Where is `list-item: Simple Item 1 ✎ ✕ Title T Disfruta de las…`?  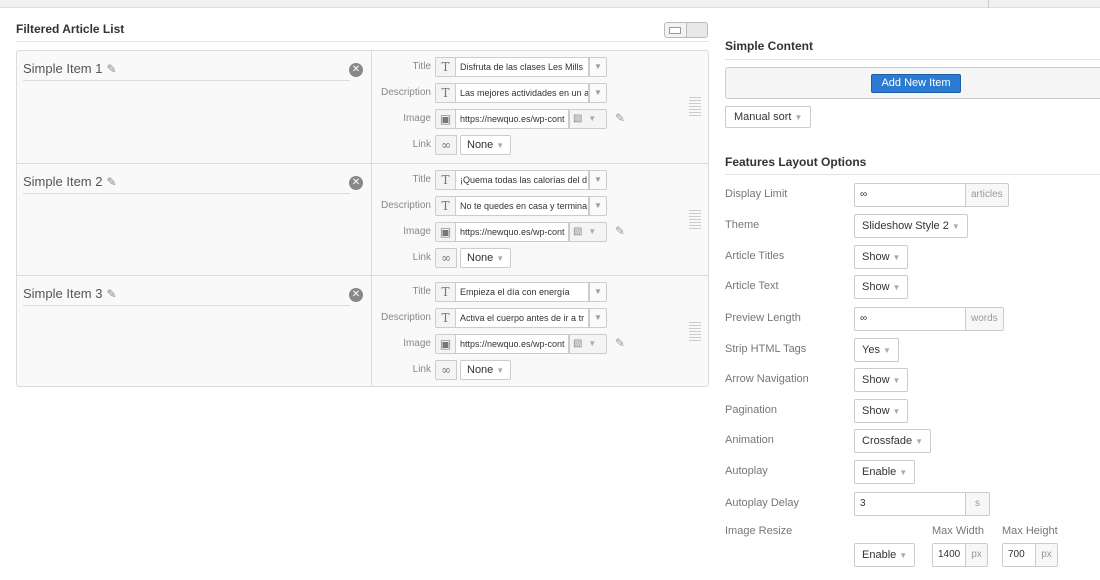 list-item: Simple Item 1 ✎ ✕ Title T Disfruta de las… is located at coordinates (362, 107).